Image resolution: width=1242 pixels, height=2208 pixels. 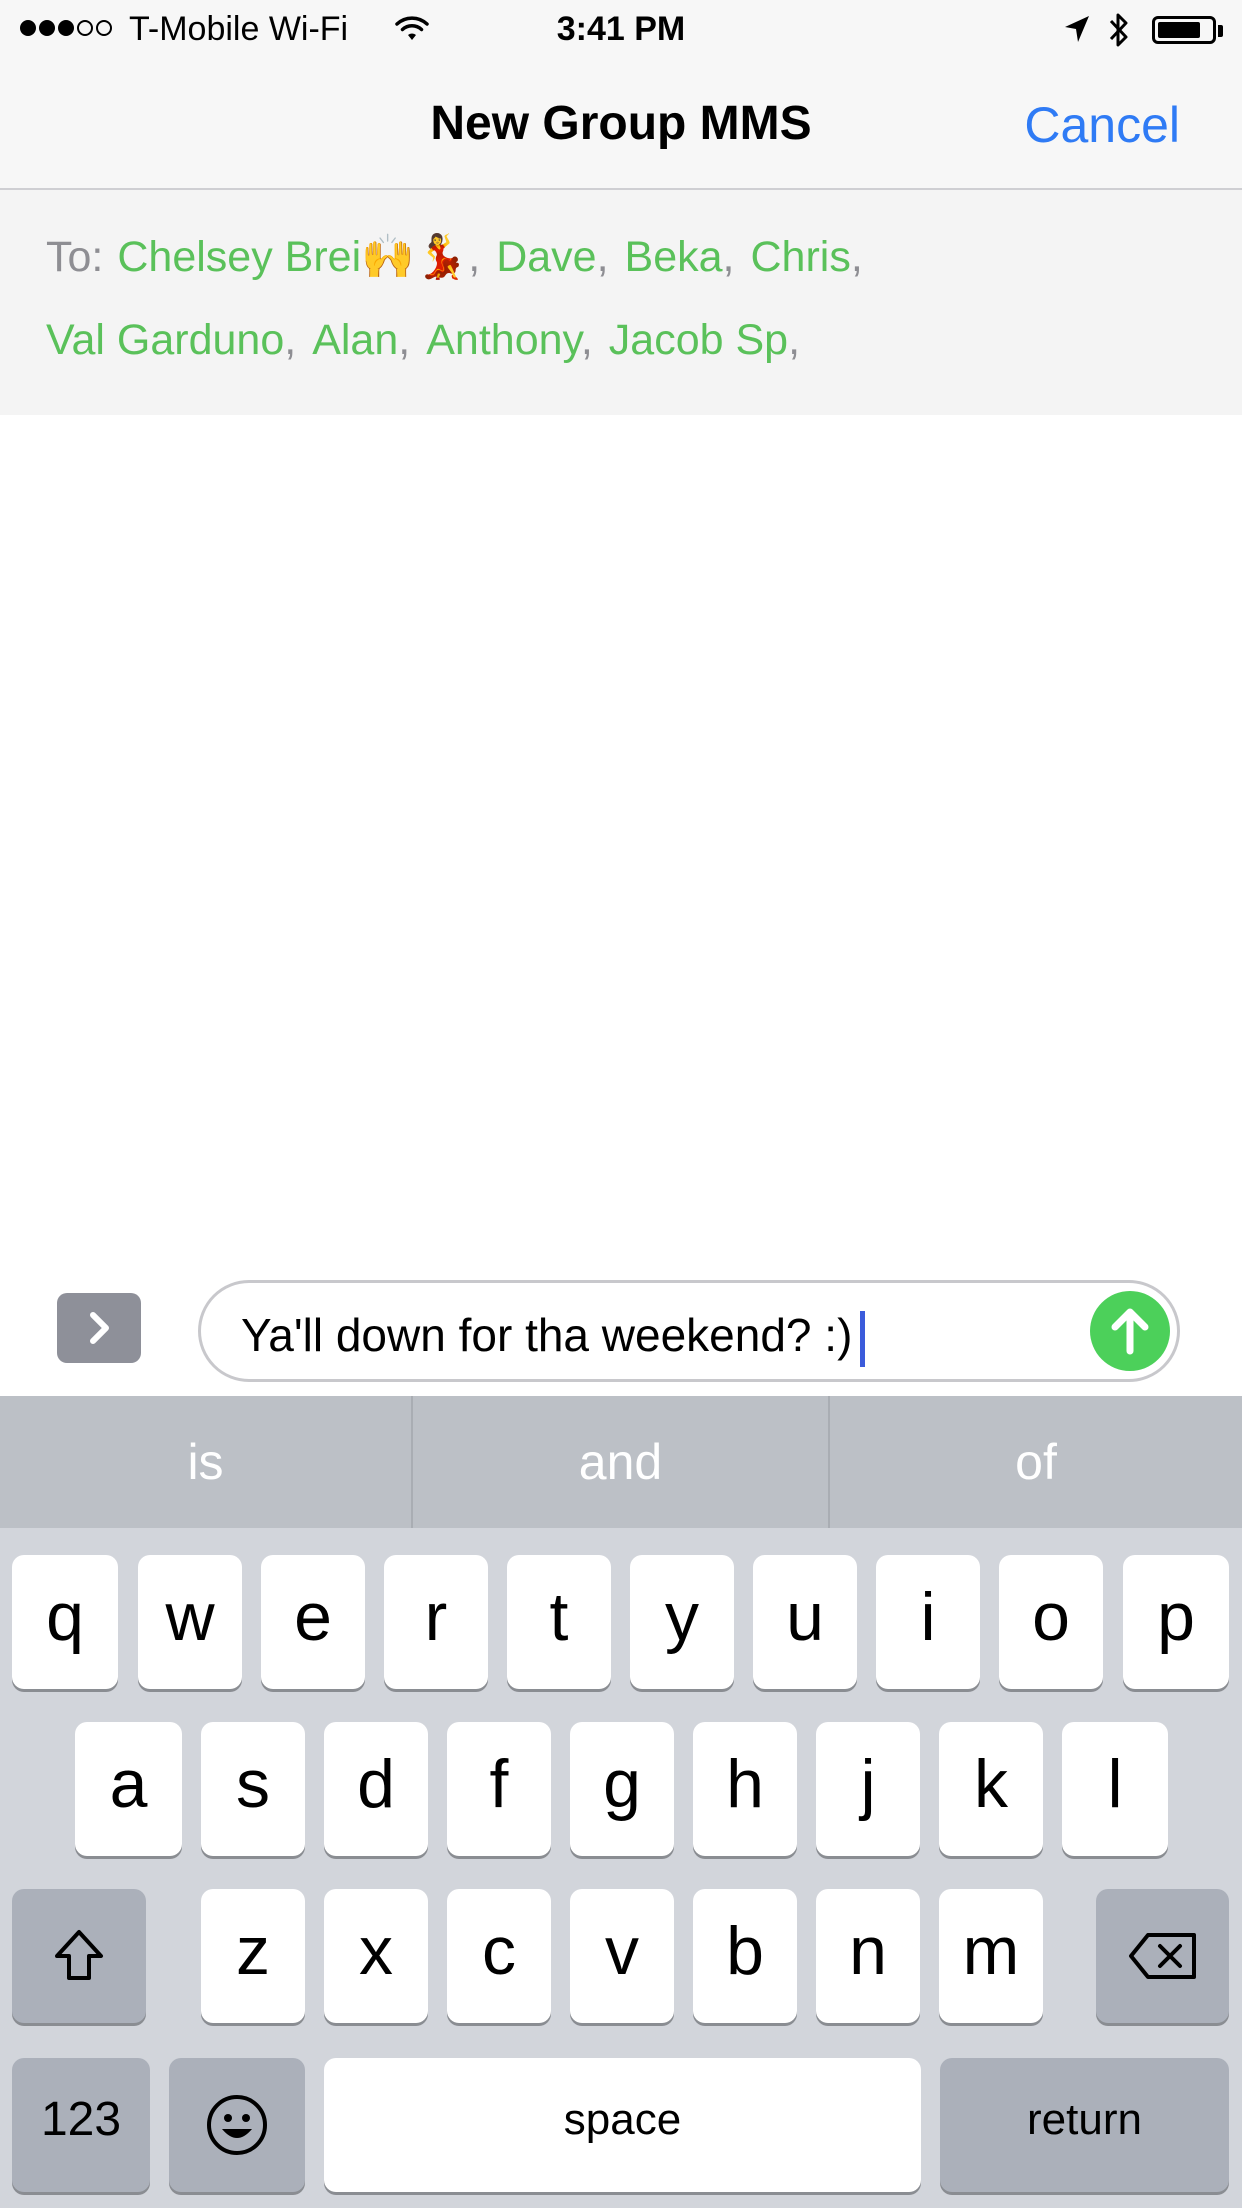 What do you see at coordinates (376, 1956) in the screenshot?
I see `key-x: x` at bounding box center [376, 1956].